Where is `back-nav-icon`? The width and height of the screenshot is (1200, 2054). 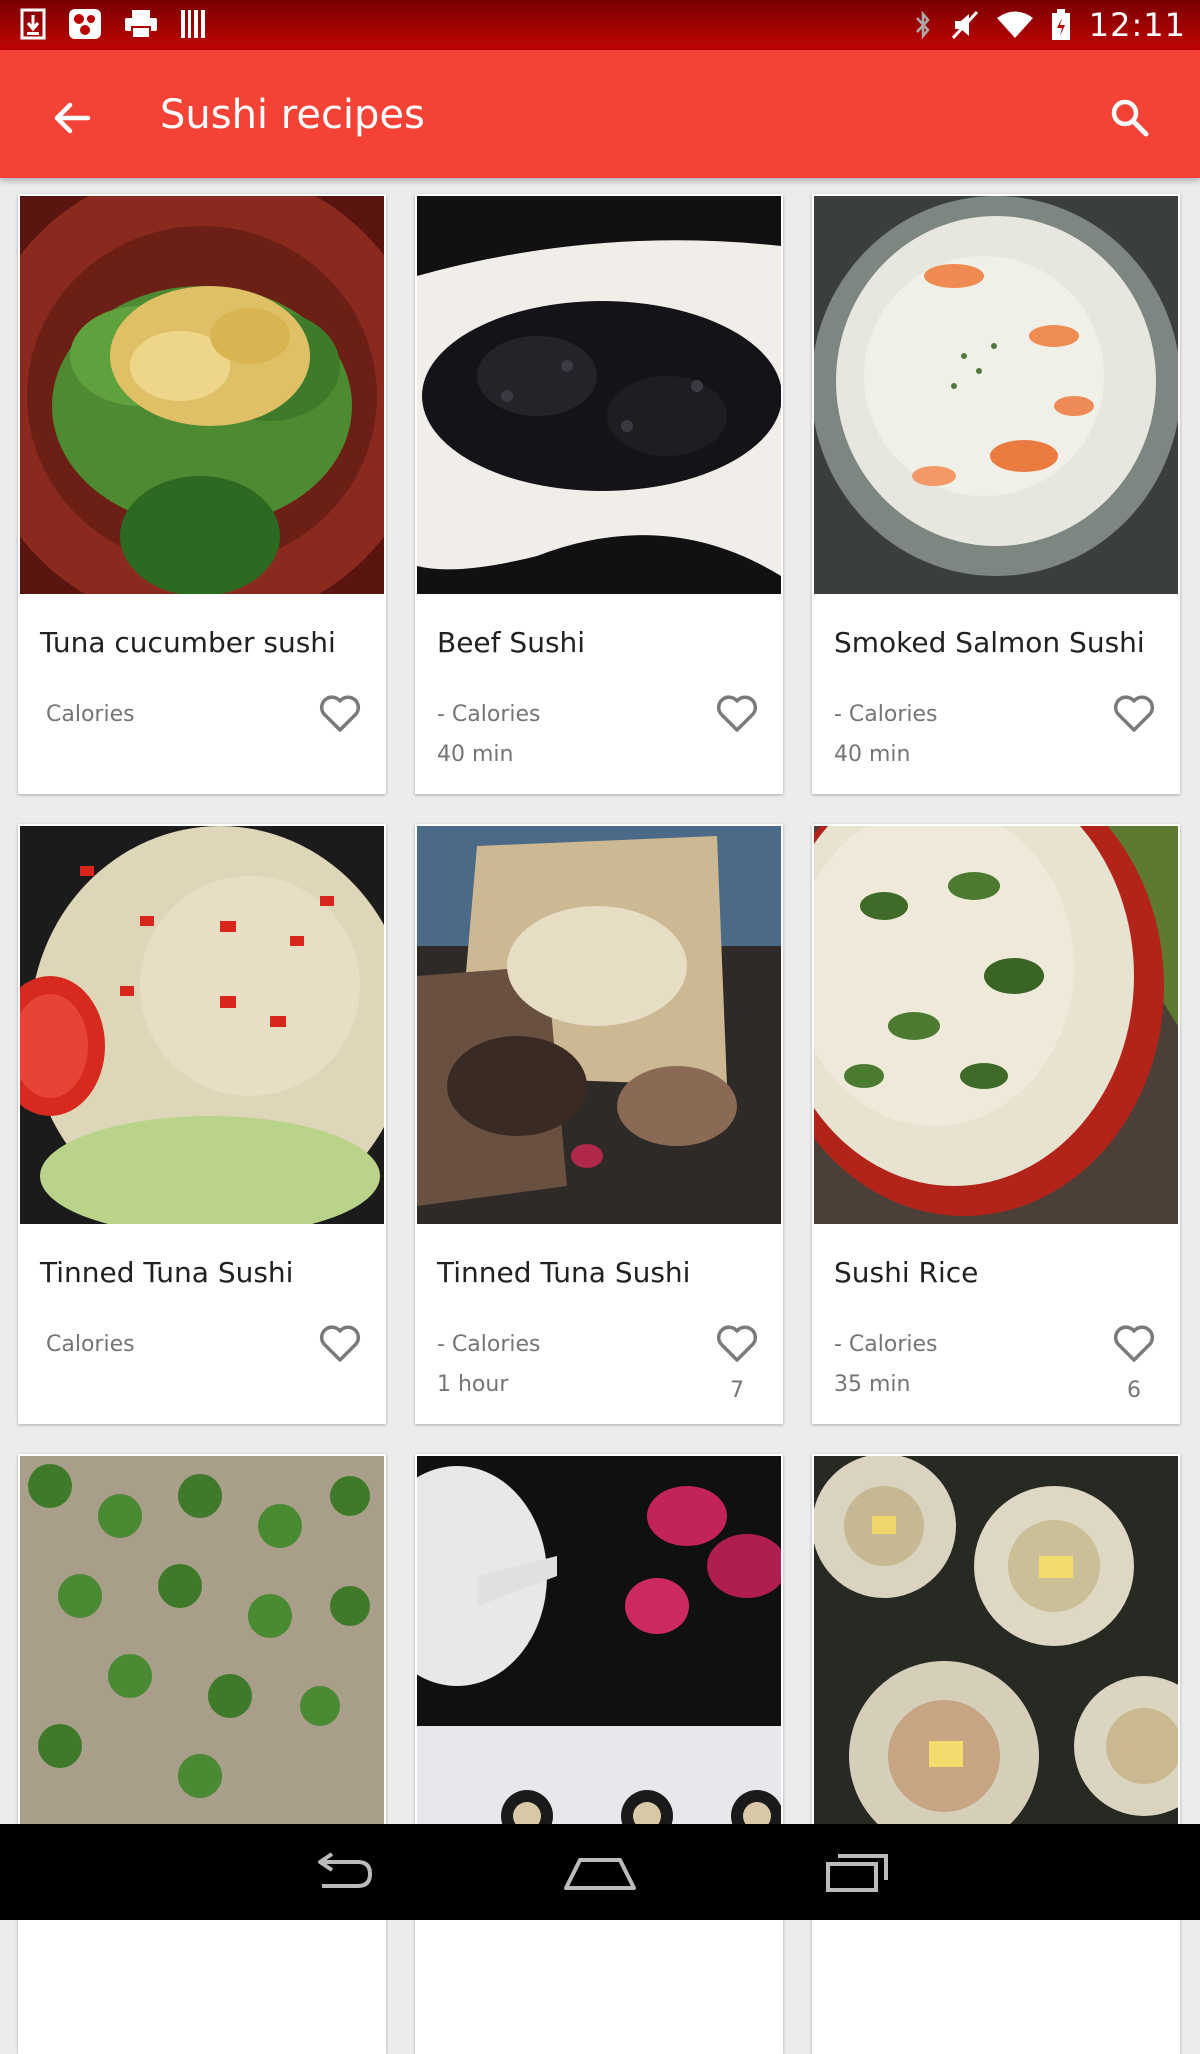 back-nav-icon is located at coordinates (345, 1870).